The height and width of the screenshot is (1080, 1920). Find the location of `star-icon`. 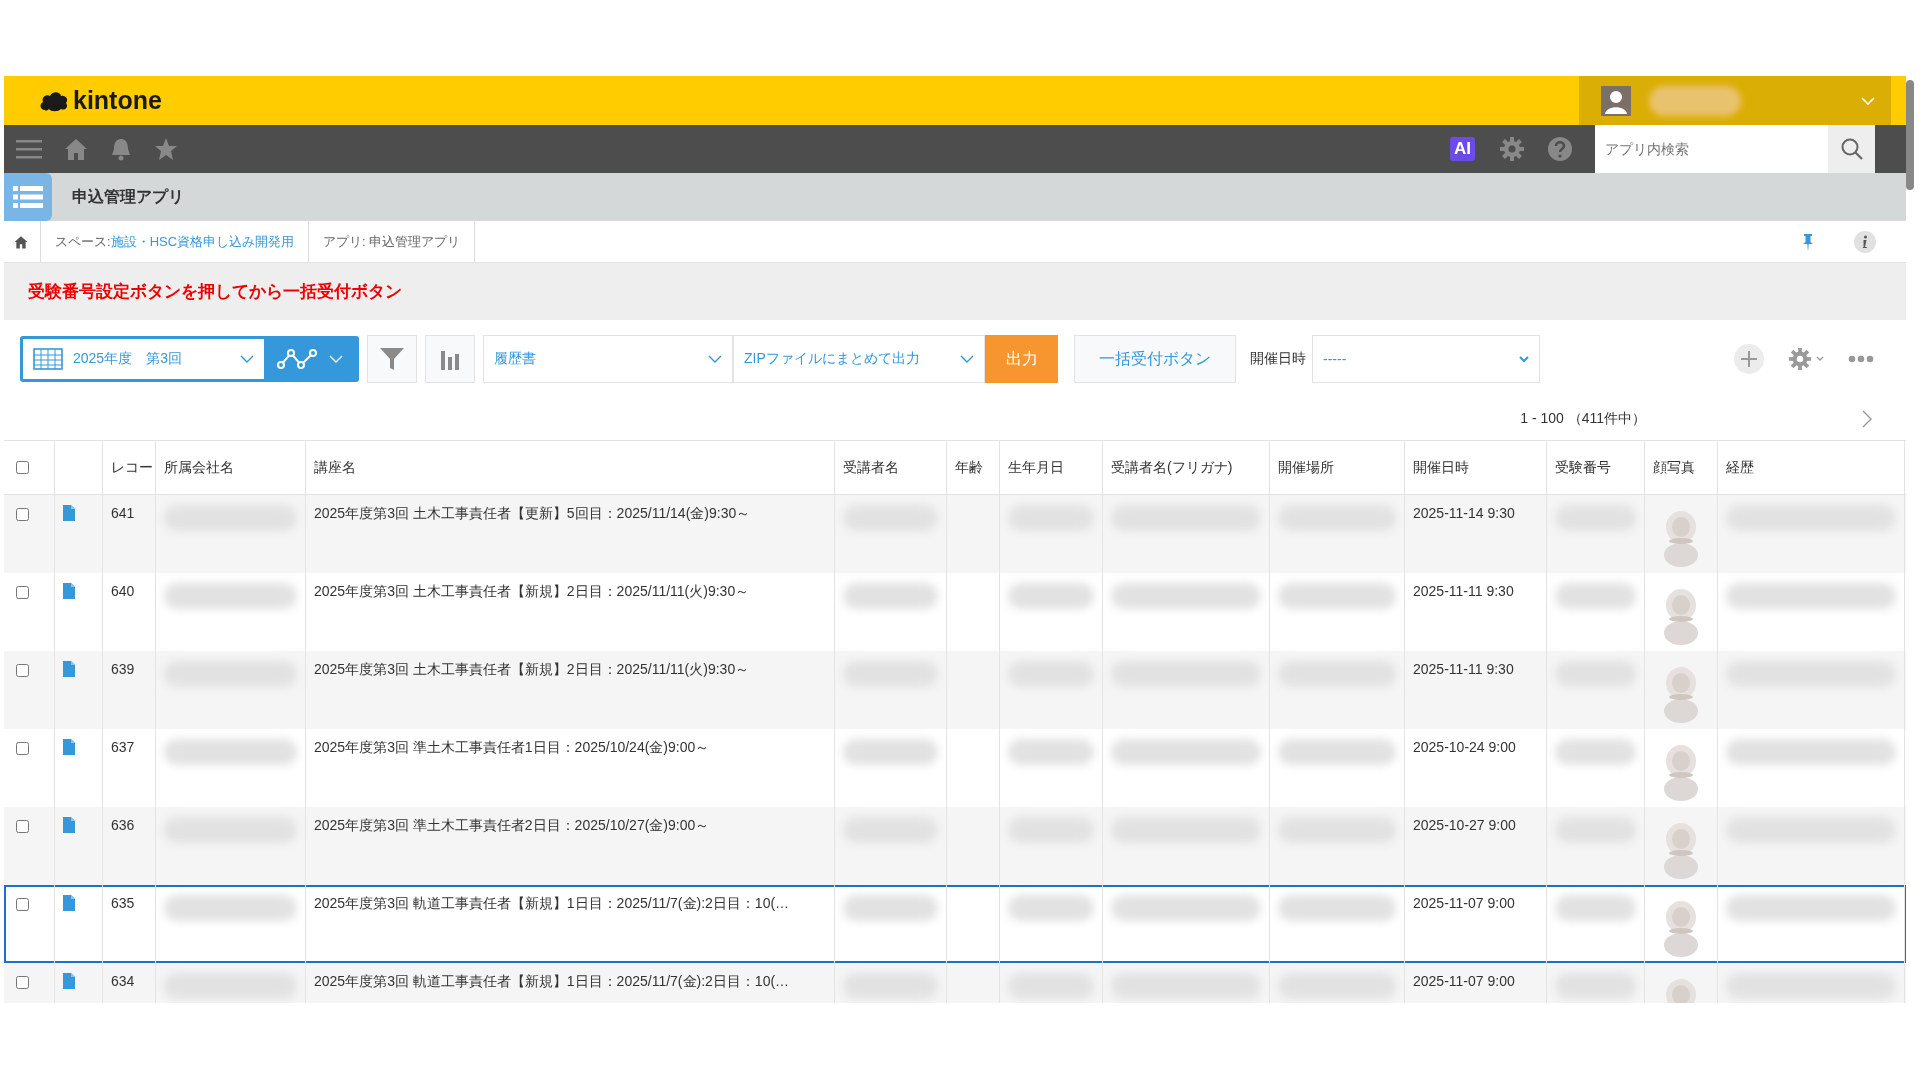

star-icon is located at coordinates (166, 149).